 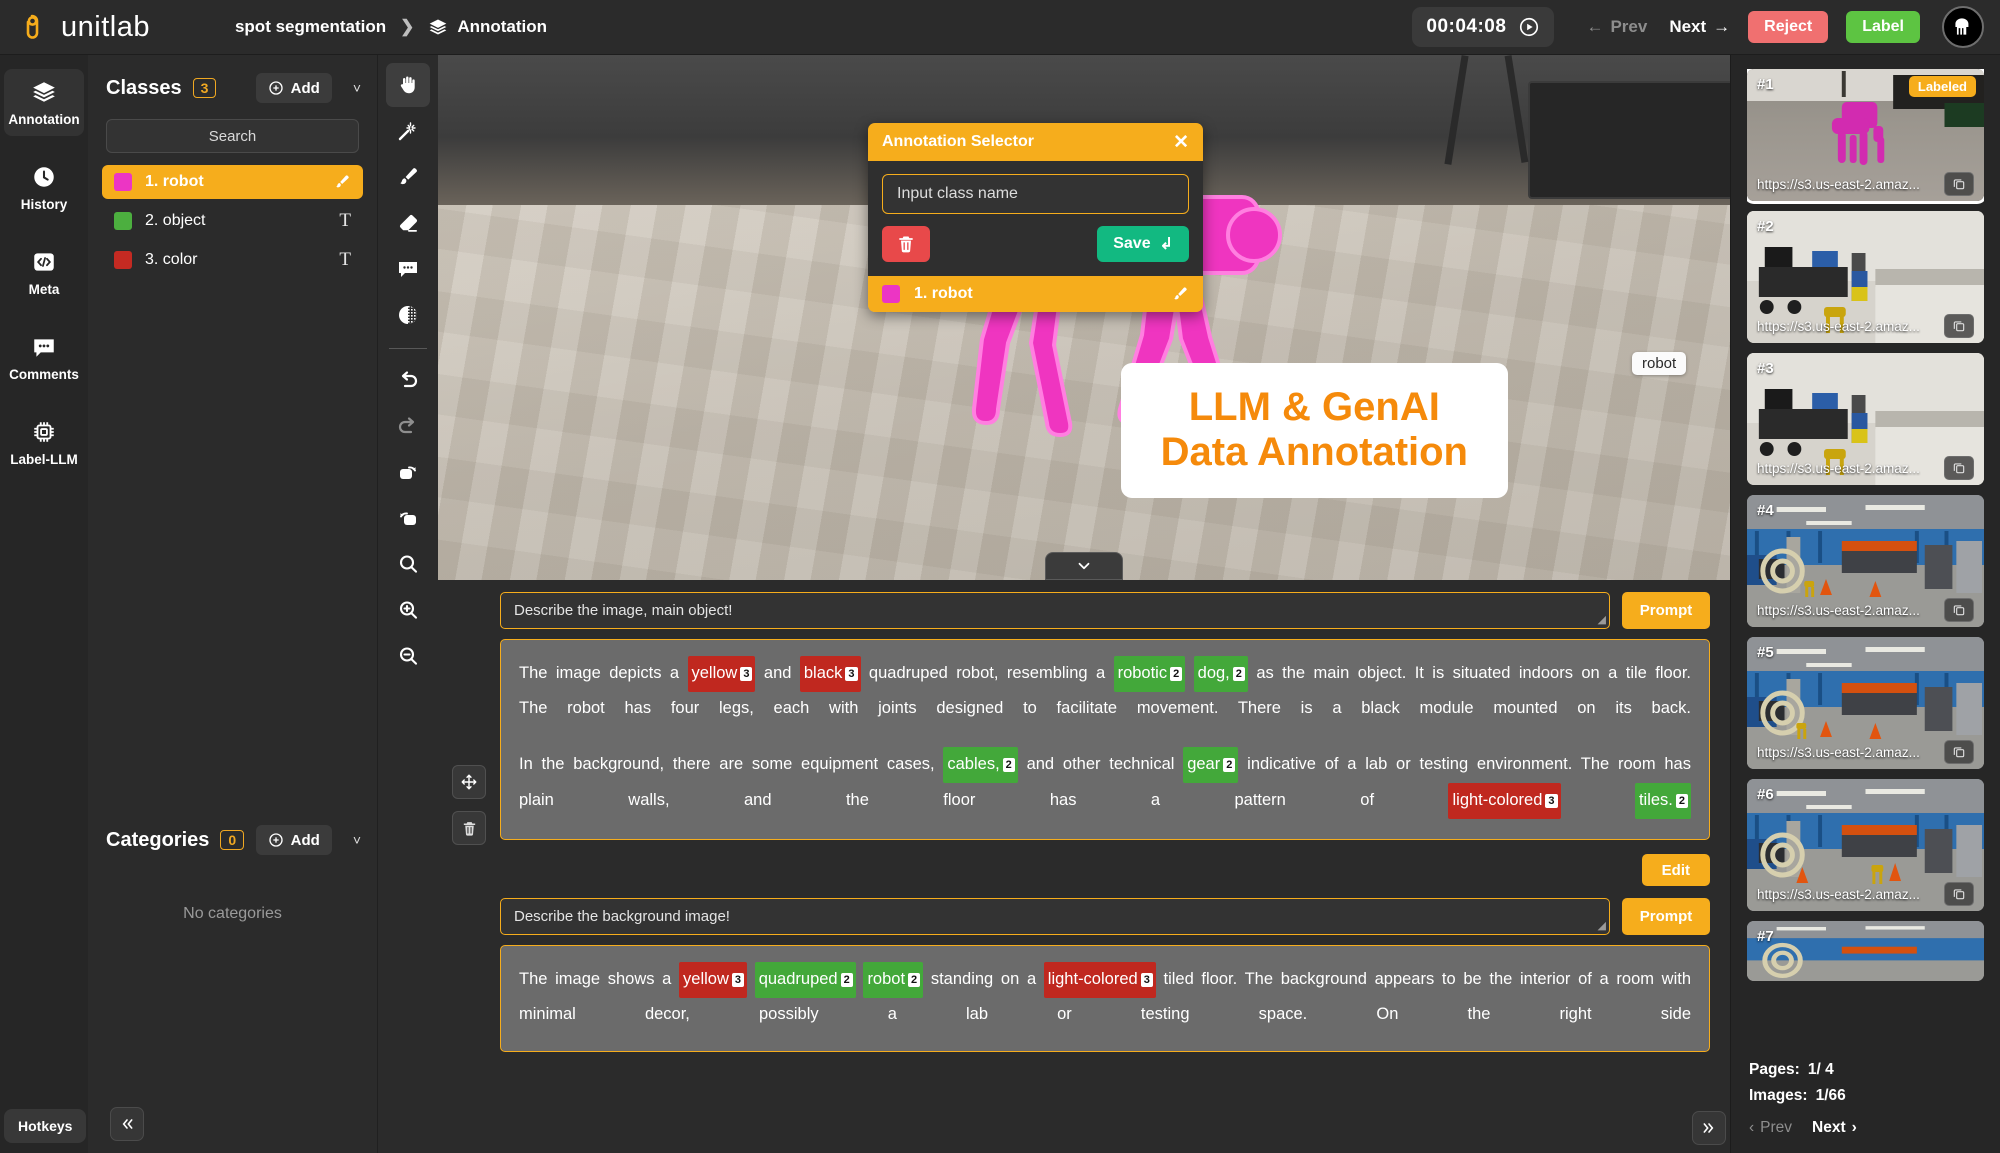 I want to click on prompt-input-1-value: Describe the image, main object!, so click(x=623, y=610).